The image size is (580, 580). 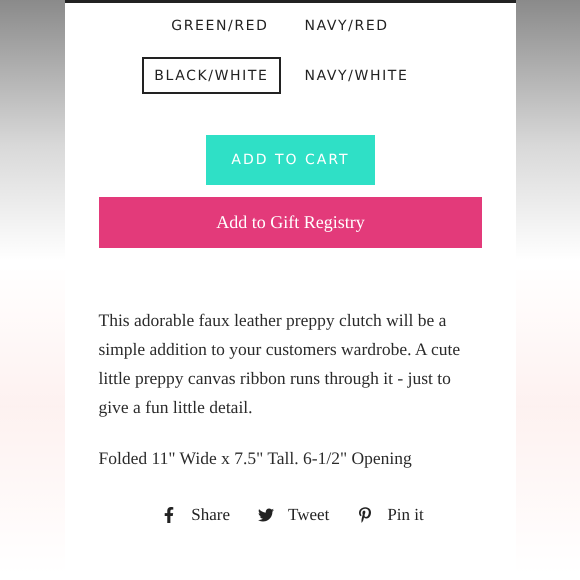 I want to click on share-link: Tweet, so click(x=294, y=515).